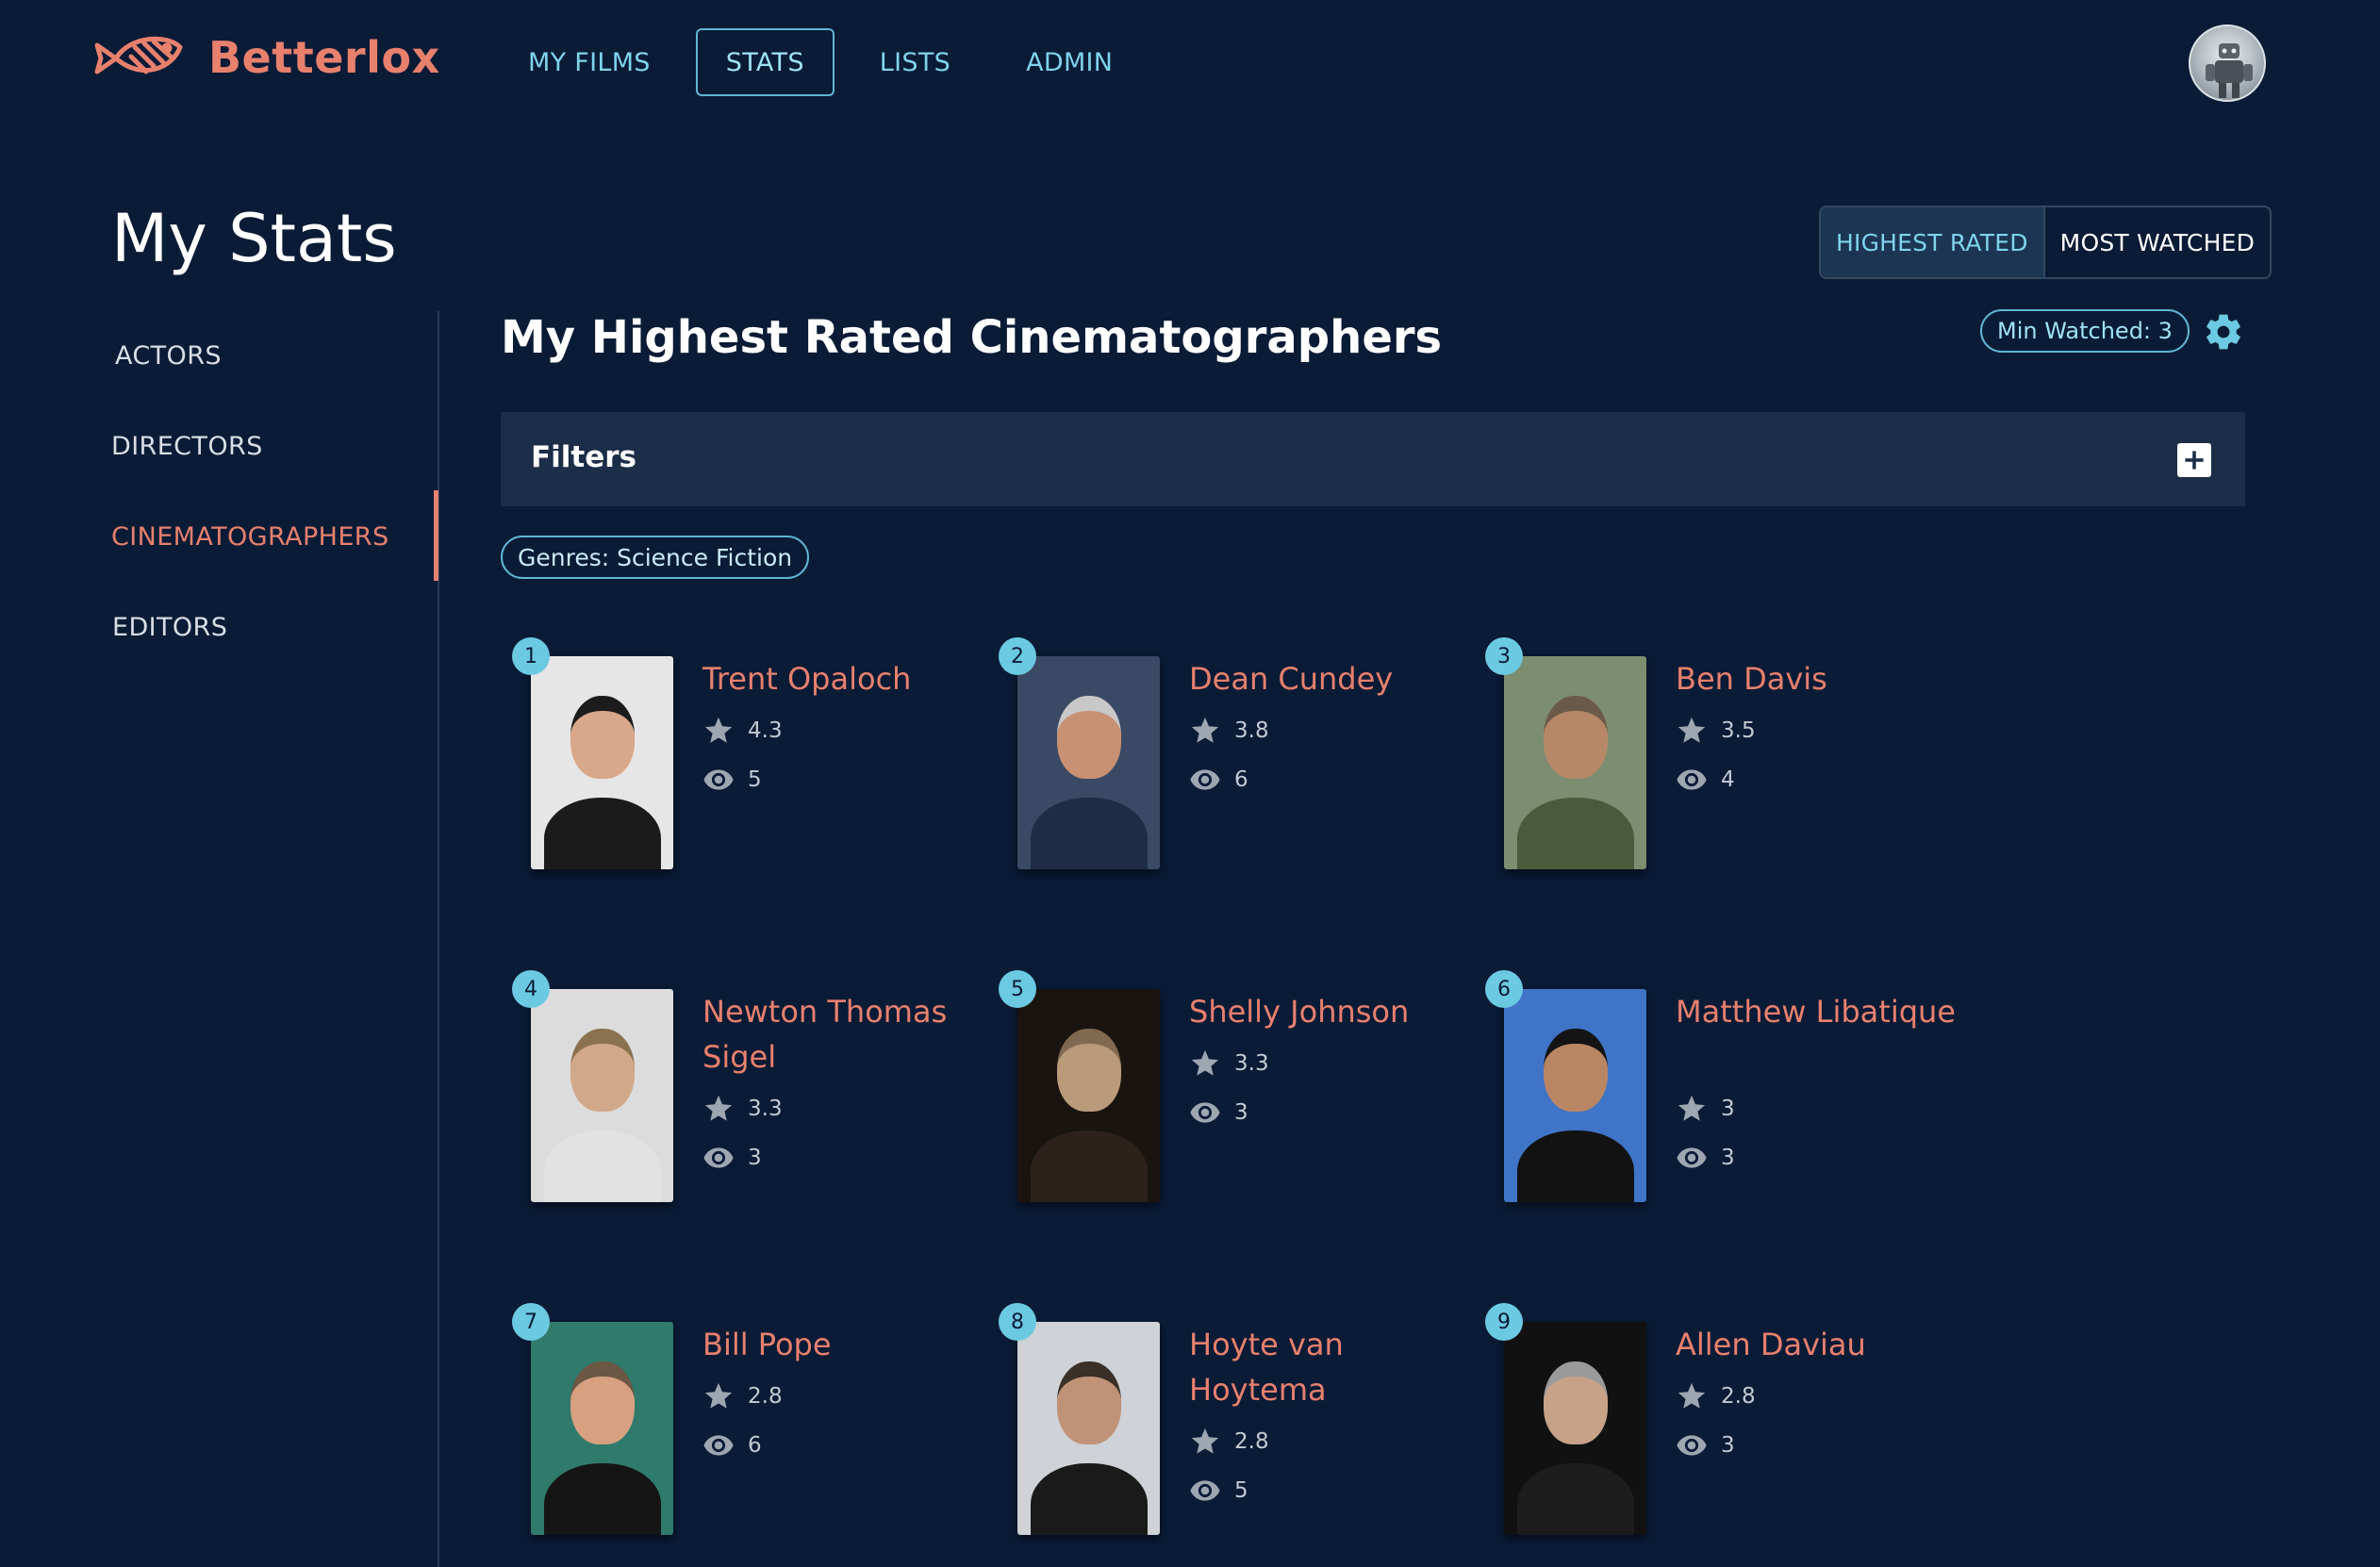  I want to click on robot-figure-icon, so click(2229, 70).